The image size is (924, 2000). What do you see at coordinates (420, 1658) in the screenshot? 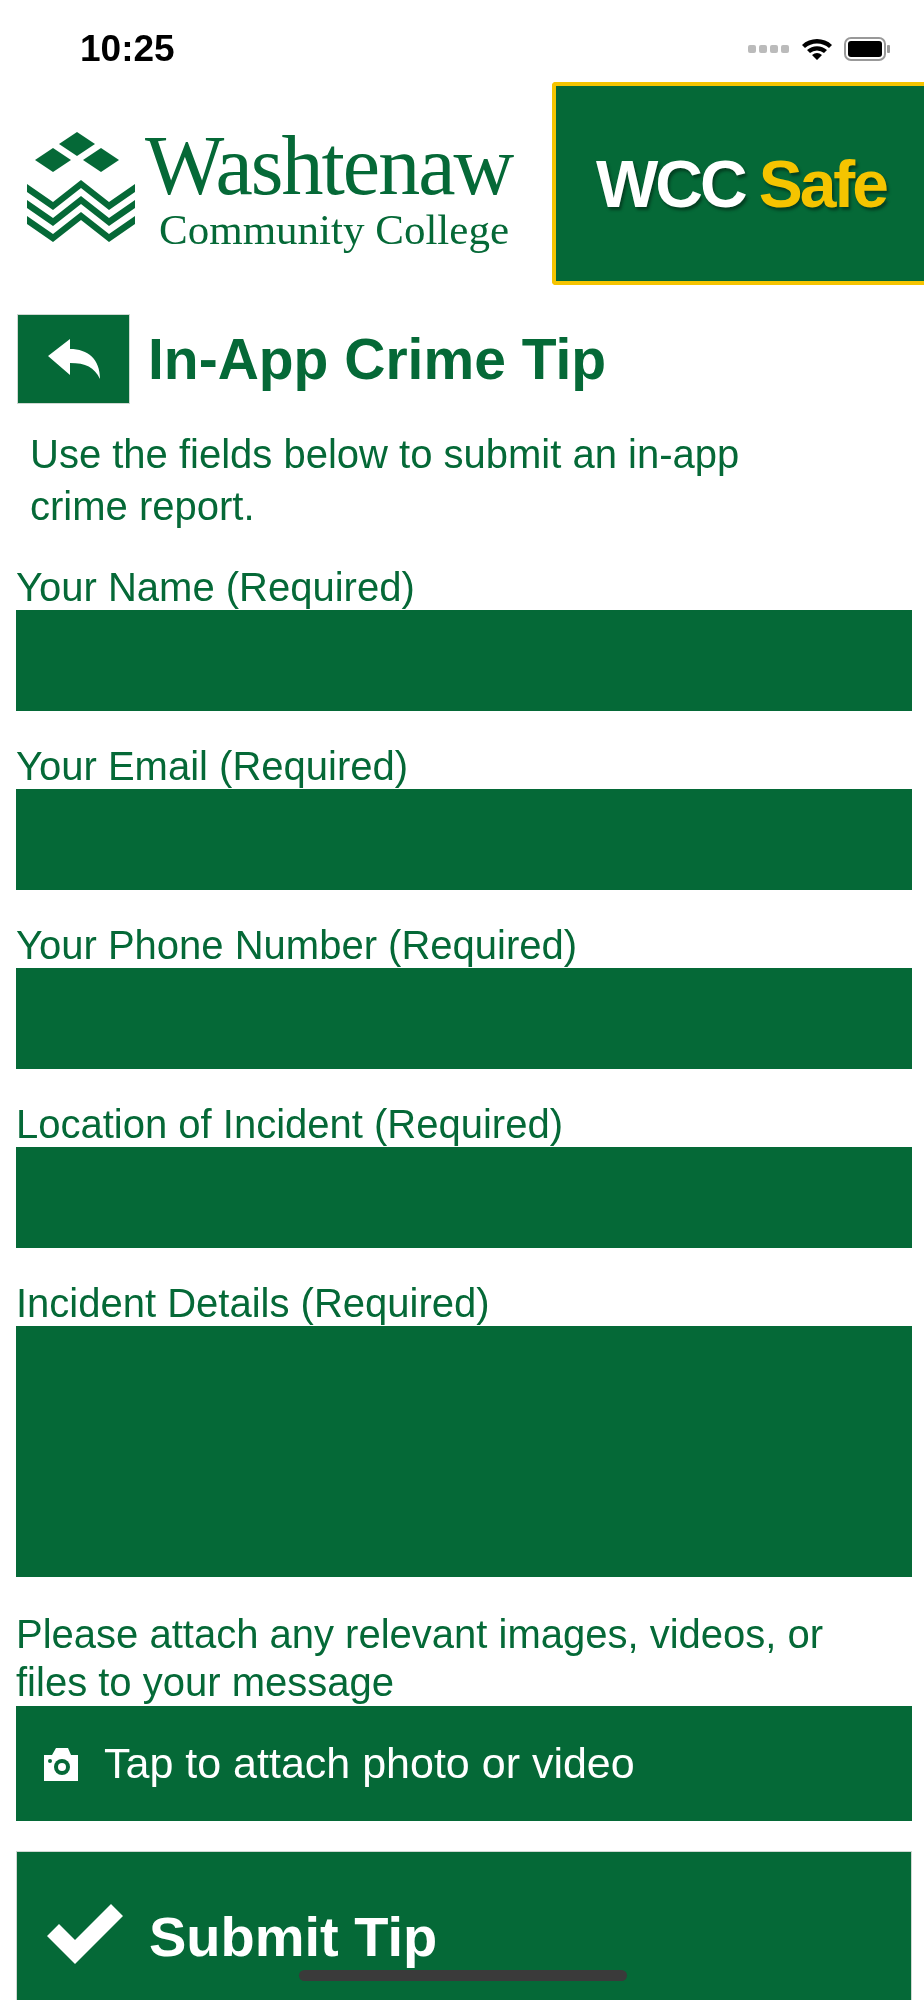
I see `attach-prompt: Please attach any relevant images, videos, or files to your message` at bounding box center [420, 1658].